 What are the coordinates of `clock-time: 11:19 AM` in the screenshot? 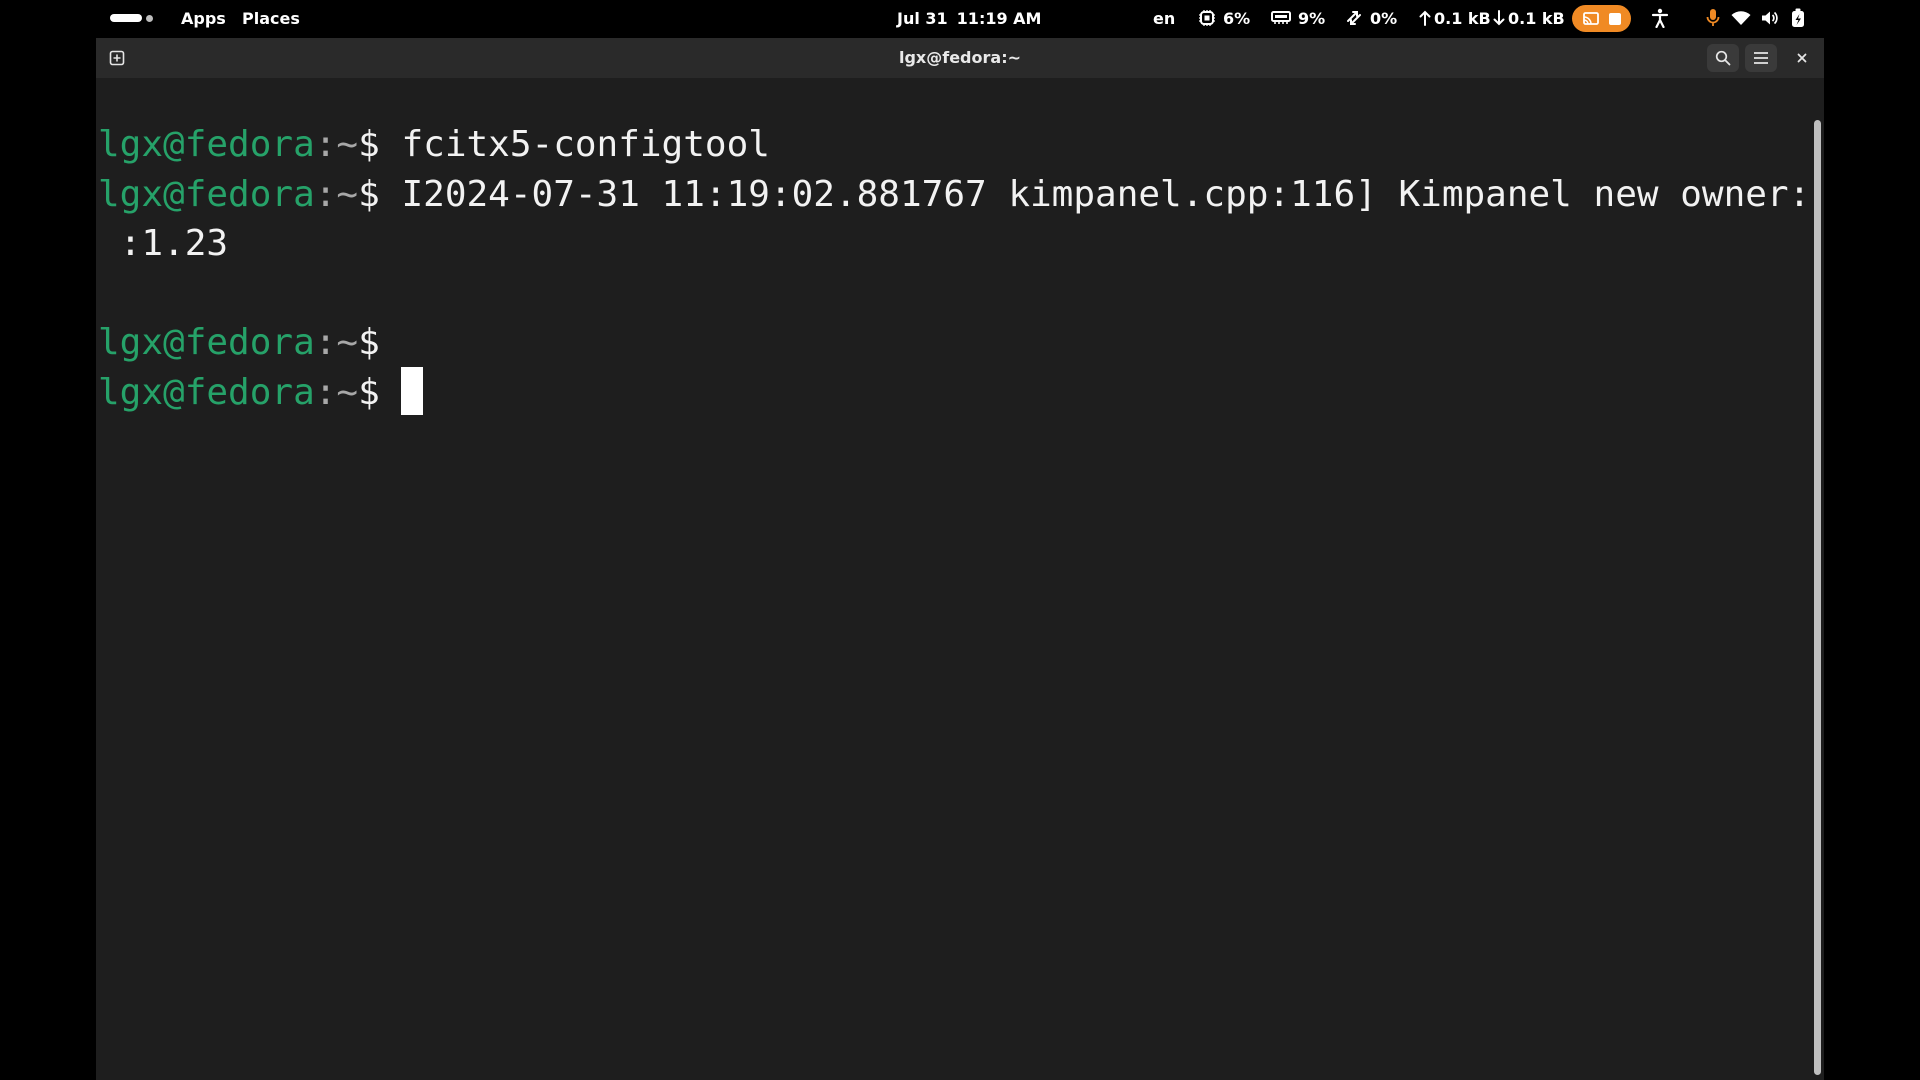 It's located at (999, 18).